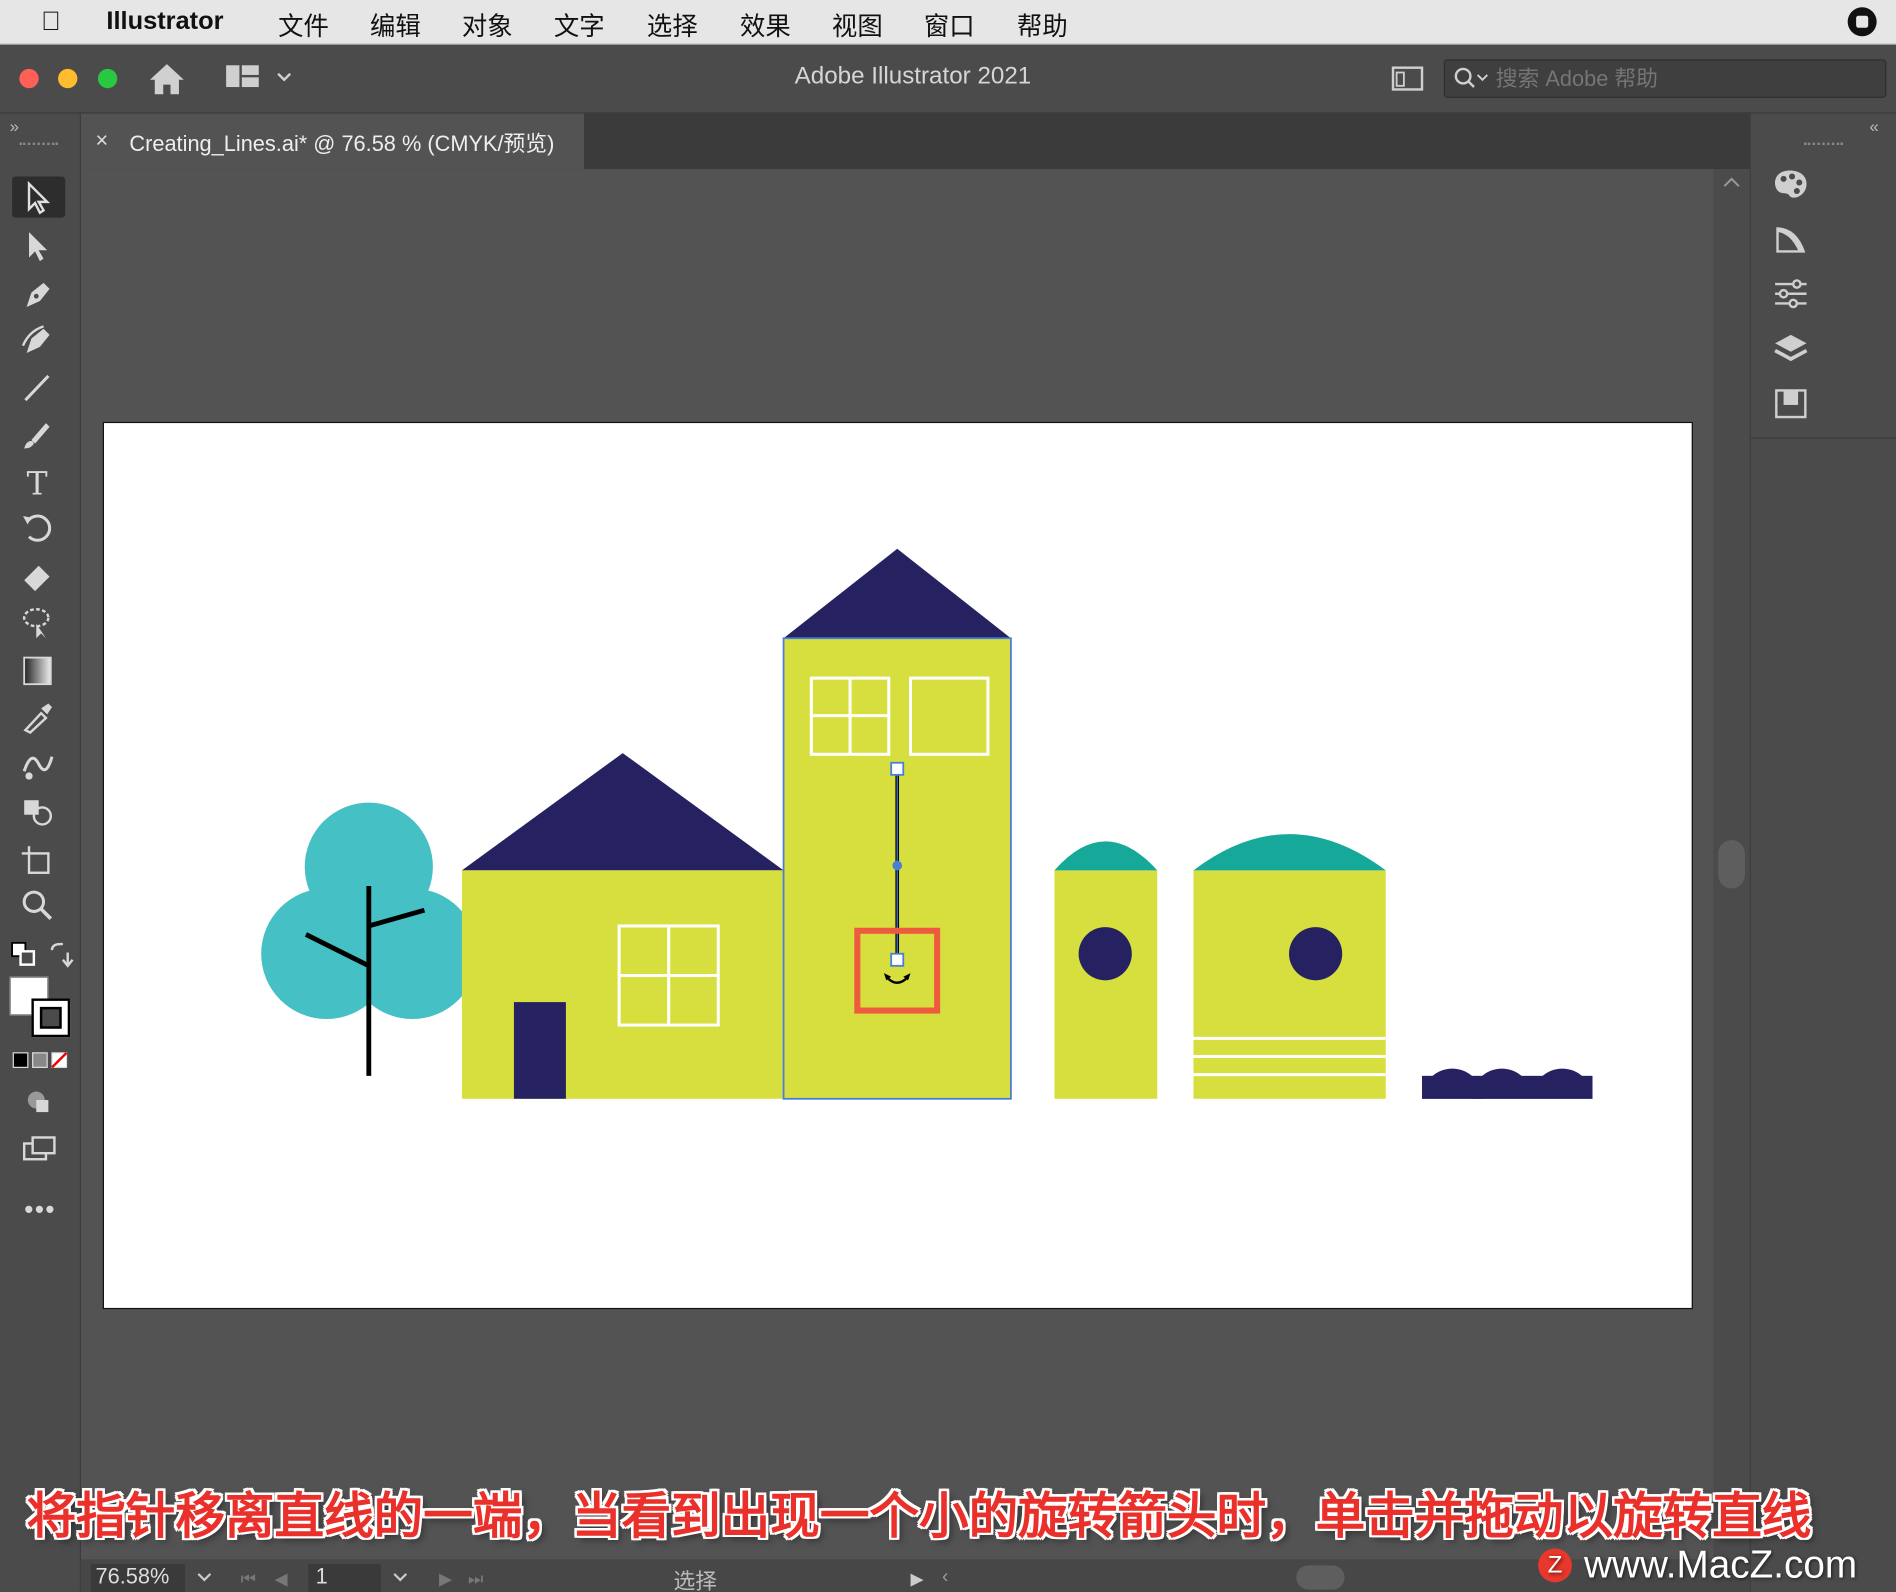  What do you see at coordinates (622, 812) in the screenshot?
I see `left-house-roof` at bounding box center [622, 812].